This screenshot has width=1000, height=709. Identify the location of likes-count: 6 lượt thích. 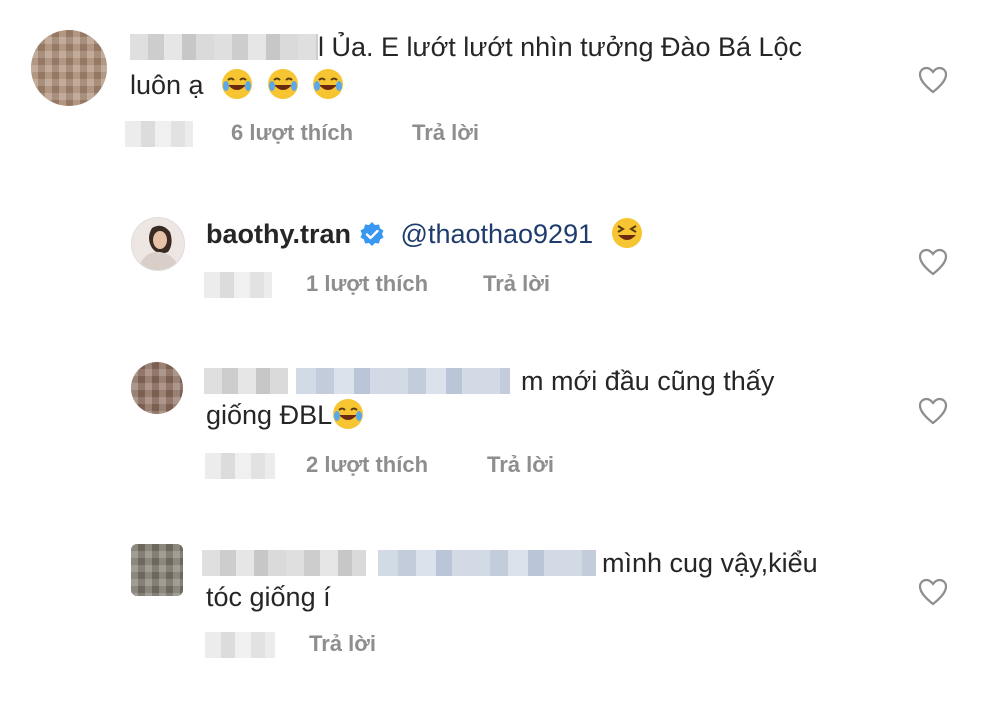
(292, 133).